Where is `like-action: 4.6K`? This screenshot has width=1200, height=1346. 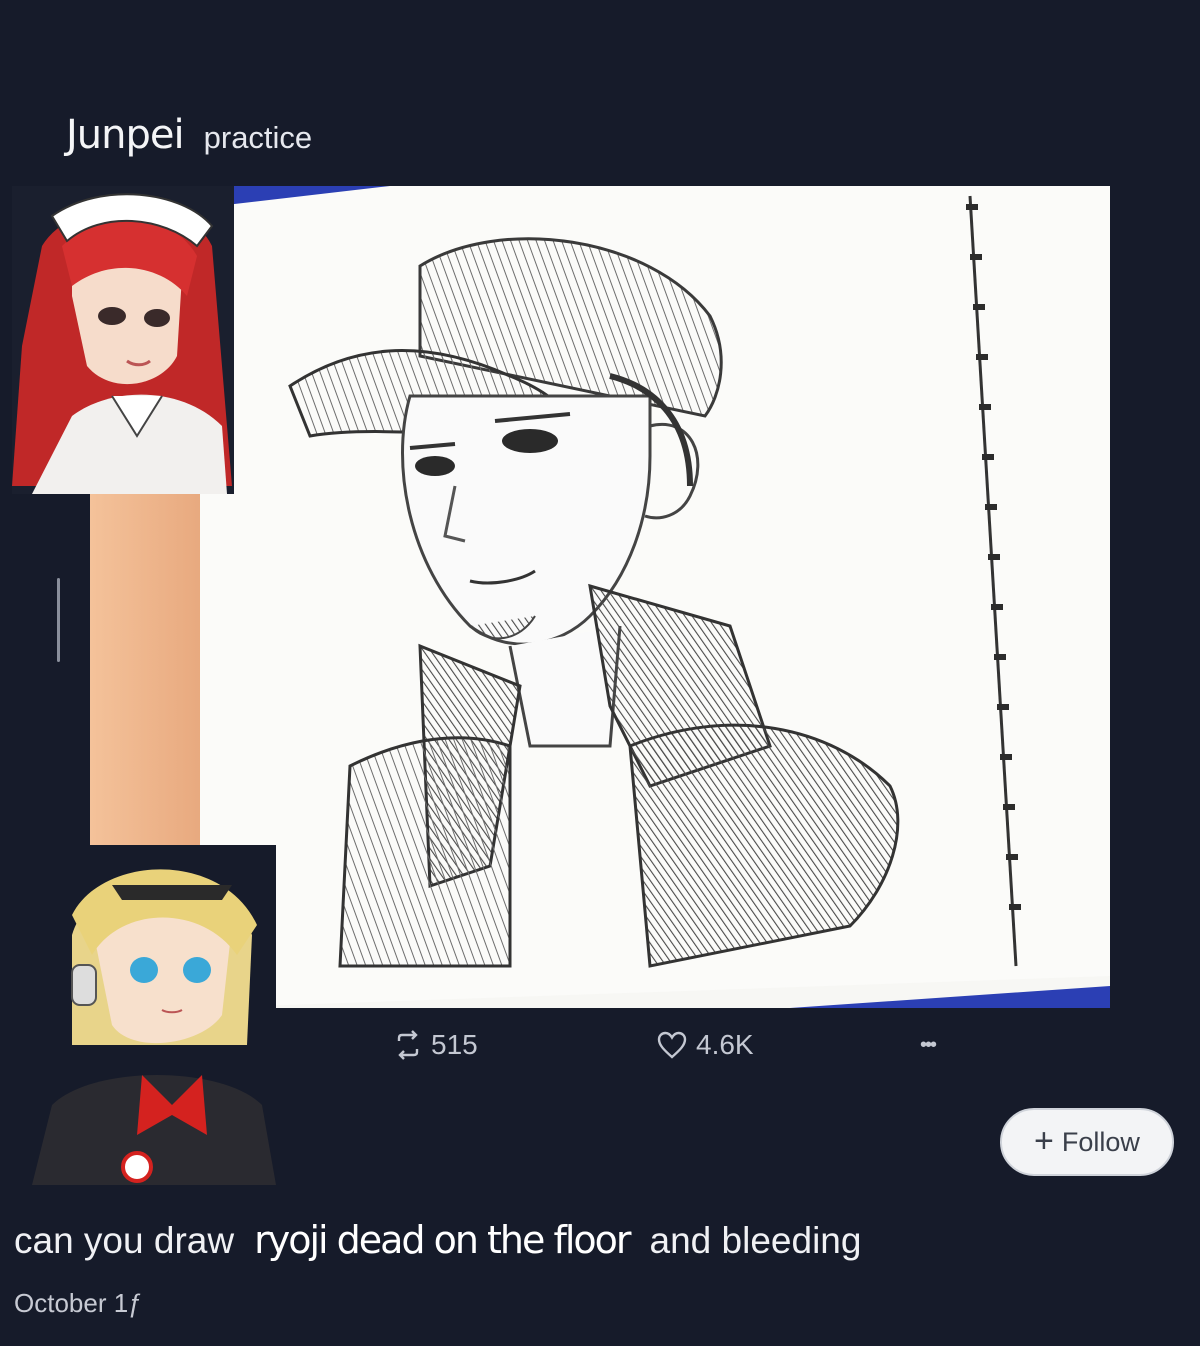
like-action: 4.6K is located at coordinates (705, 1045).